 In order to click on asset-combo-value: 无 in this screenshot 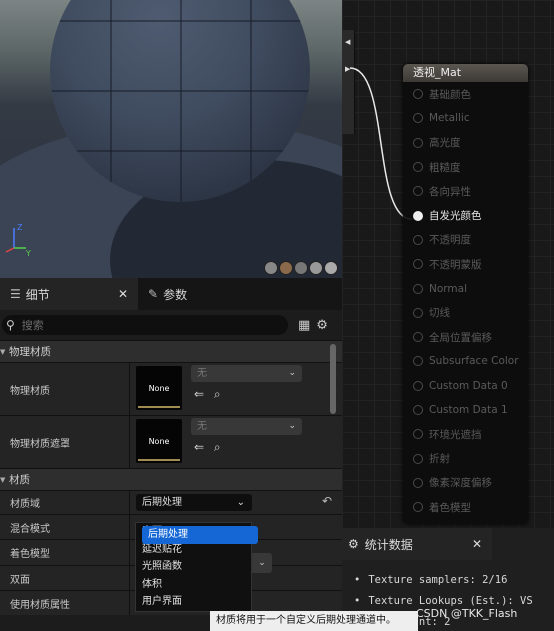, I will do `click(202, 373)`.